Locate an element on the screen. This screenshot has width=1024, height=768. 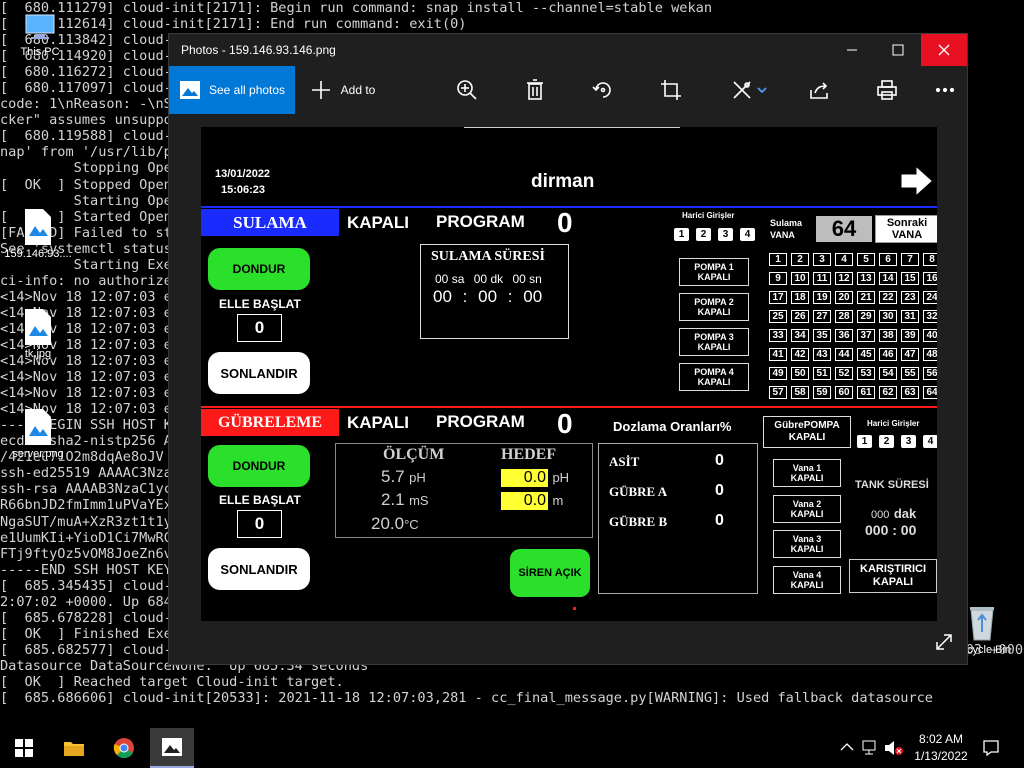
hedef-m: 0.0 m is located at coordinates (532, 501).